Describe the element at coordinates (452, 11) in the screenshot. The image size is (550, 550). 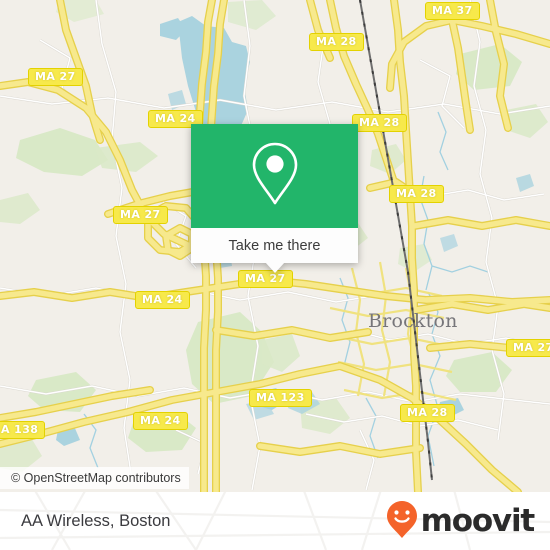
I see `route-shield: MA 37` at that location.